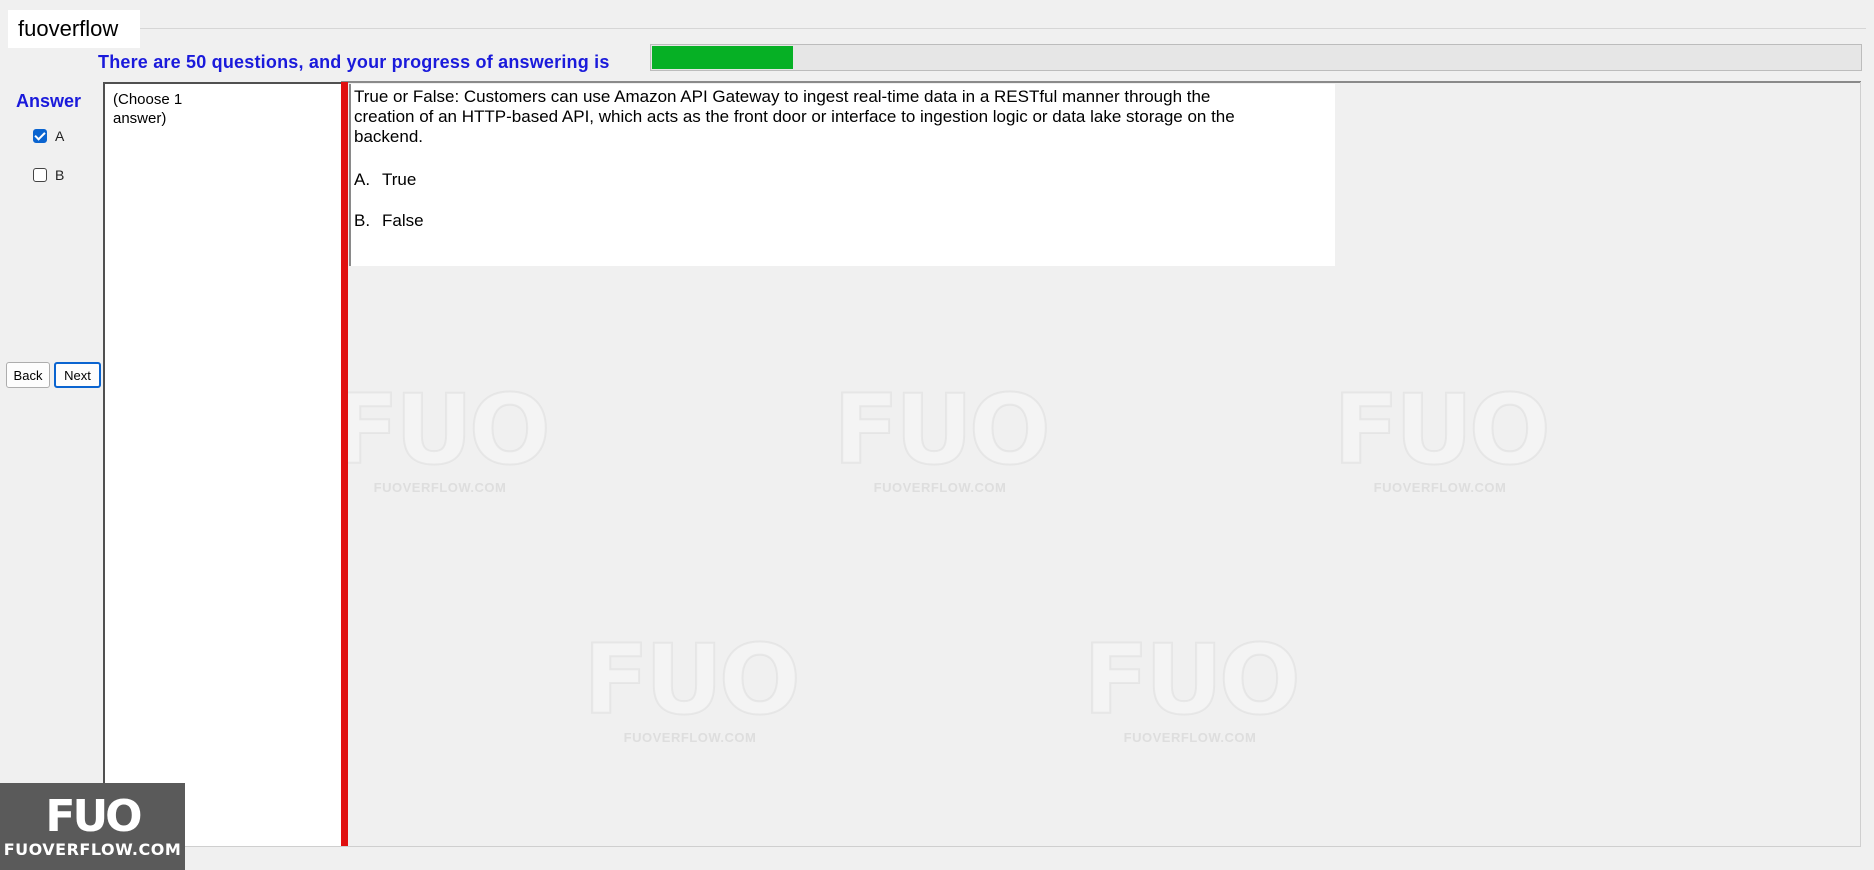  I want to click on progress-bar-fill, so click(722, 57).